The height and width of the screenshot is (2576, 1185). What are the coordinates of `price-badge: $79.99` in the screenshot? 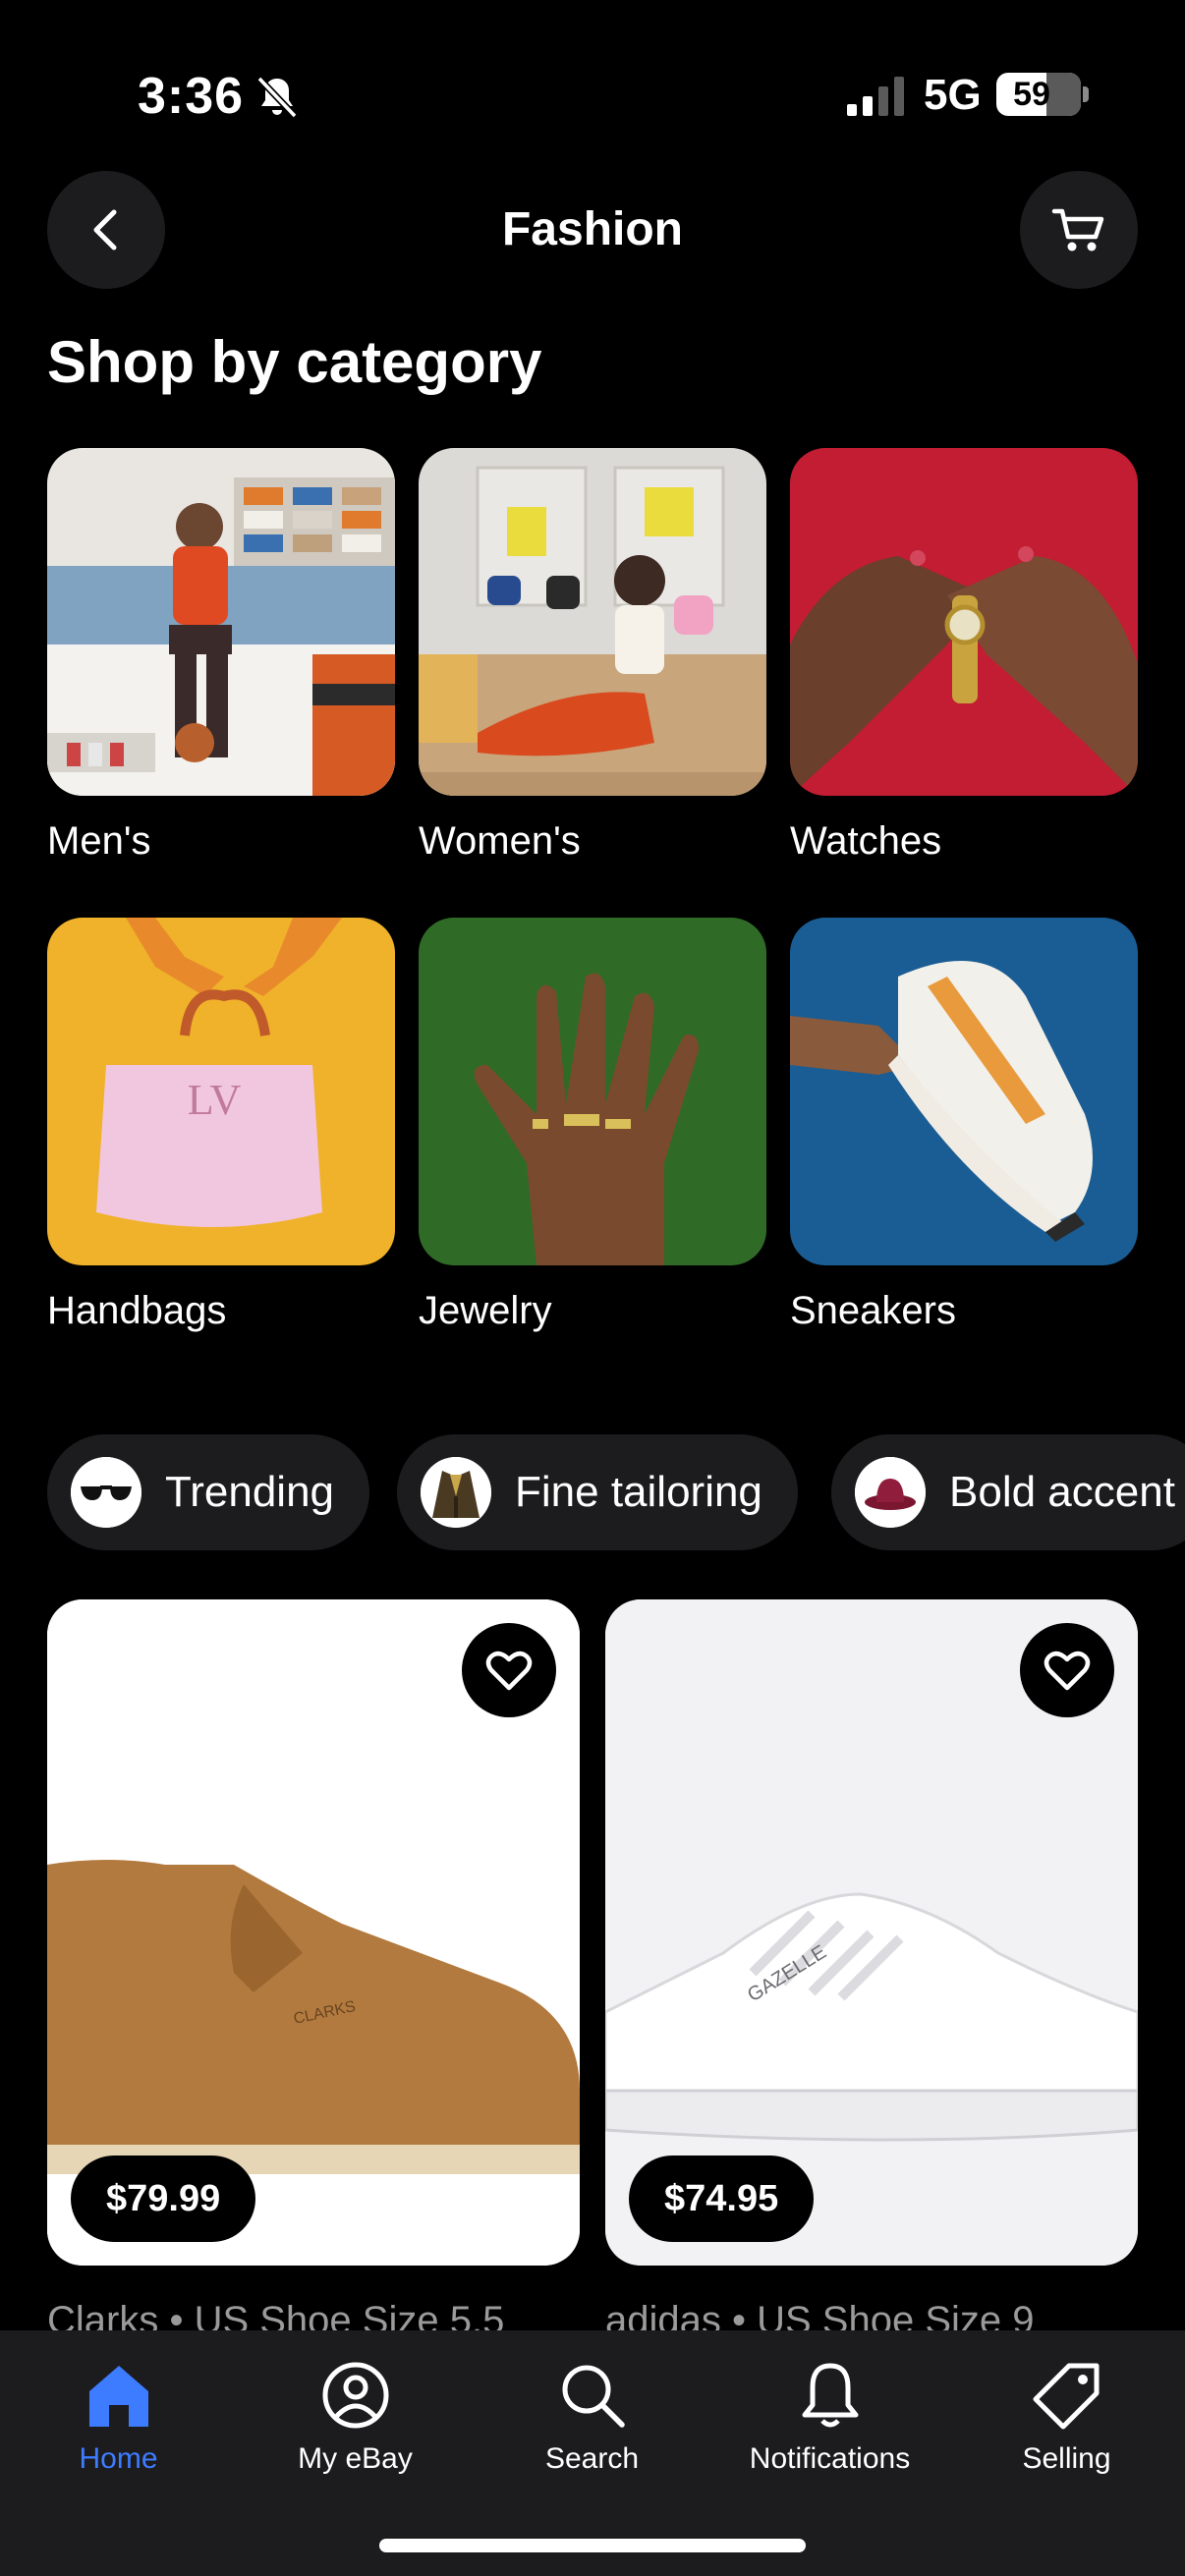 It's located at (164, 2199).